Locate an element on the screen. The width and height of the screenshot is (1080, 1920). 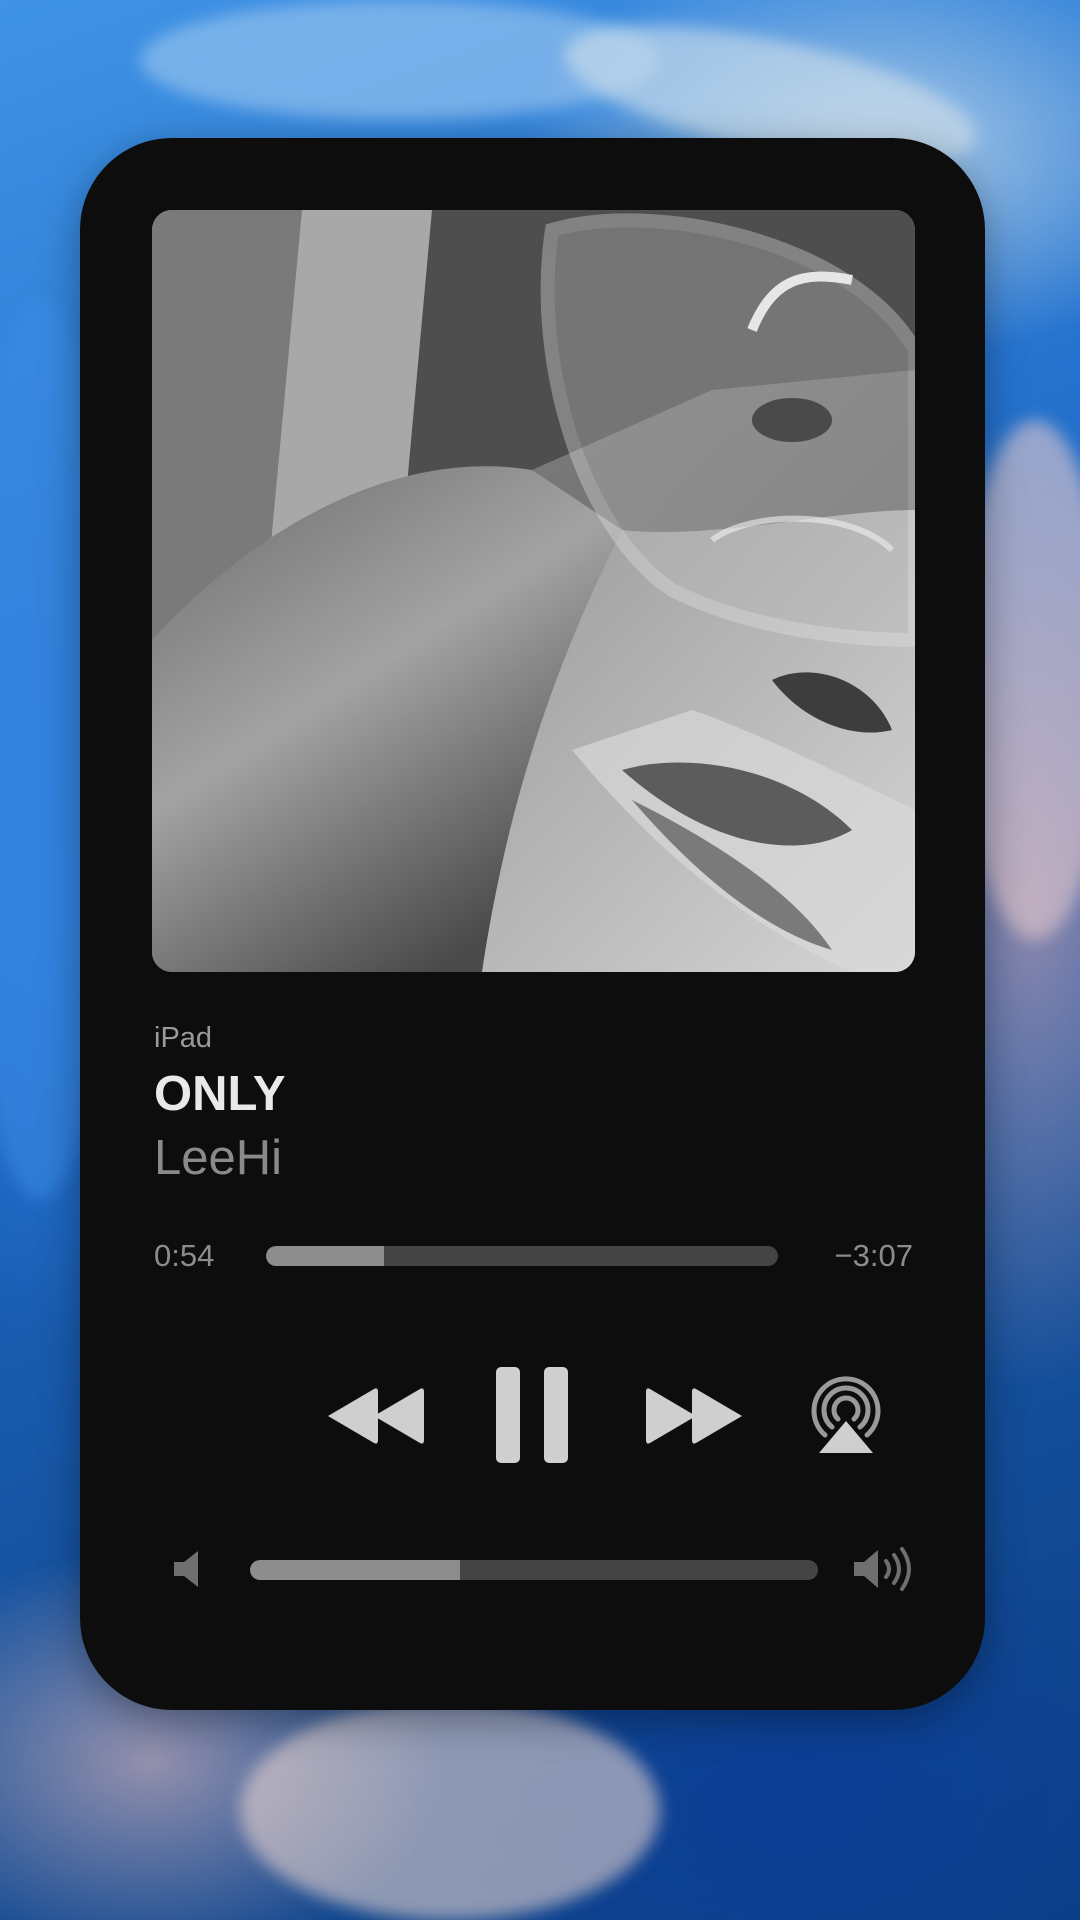
output-device-label: iPad is located at coordinates (183, 1038).